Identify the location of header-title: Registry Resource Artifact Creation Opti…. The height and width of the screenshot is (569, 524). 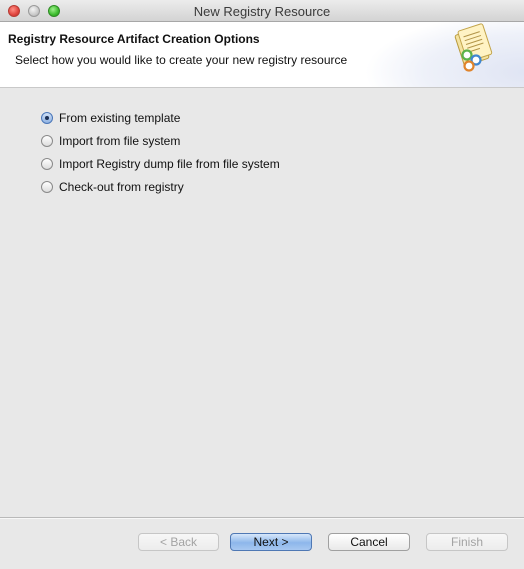
(134, 39).